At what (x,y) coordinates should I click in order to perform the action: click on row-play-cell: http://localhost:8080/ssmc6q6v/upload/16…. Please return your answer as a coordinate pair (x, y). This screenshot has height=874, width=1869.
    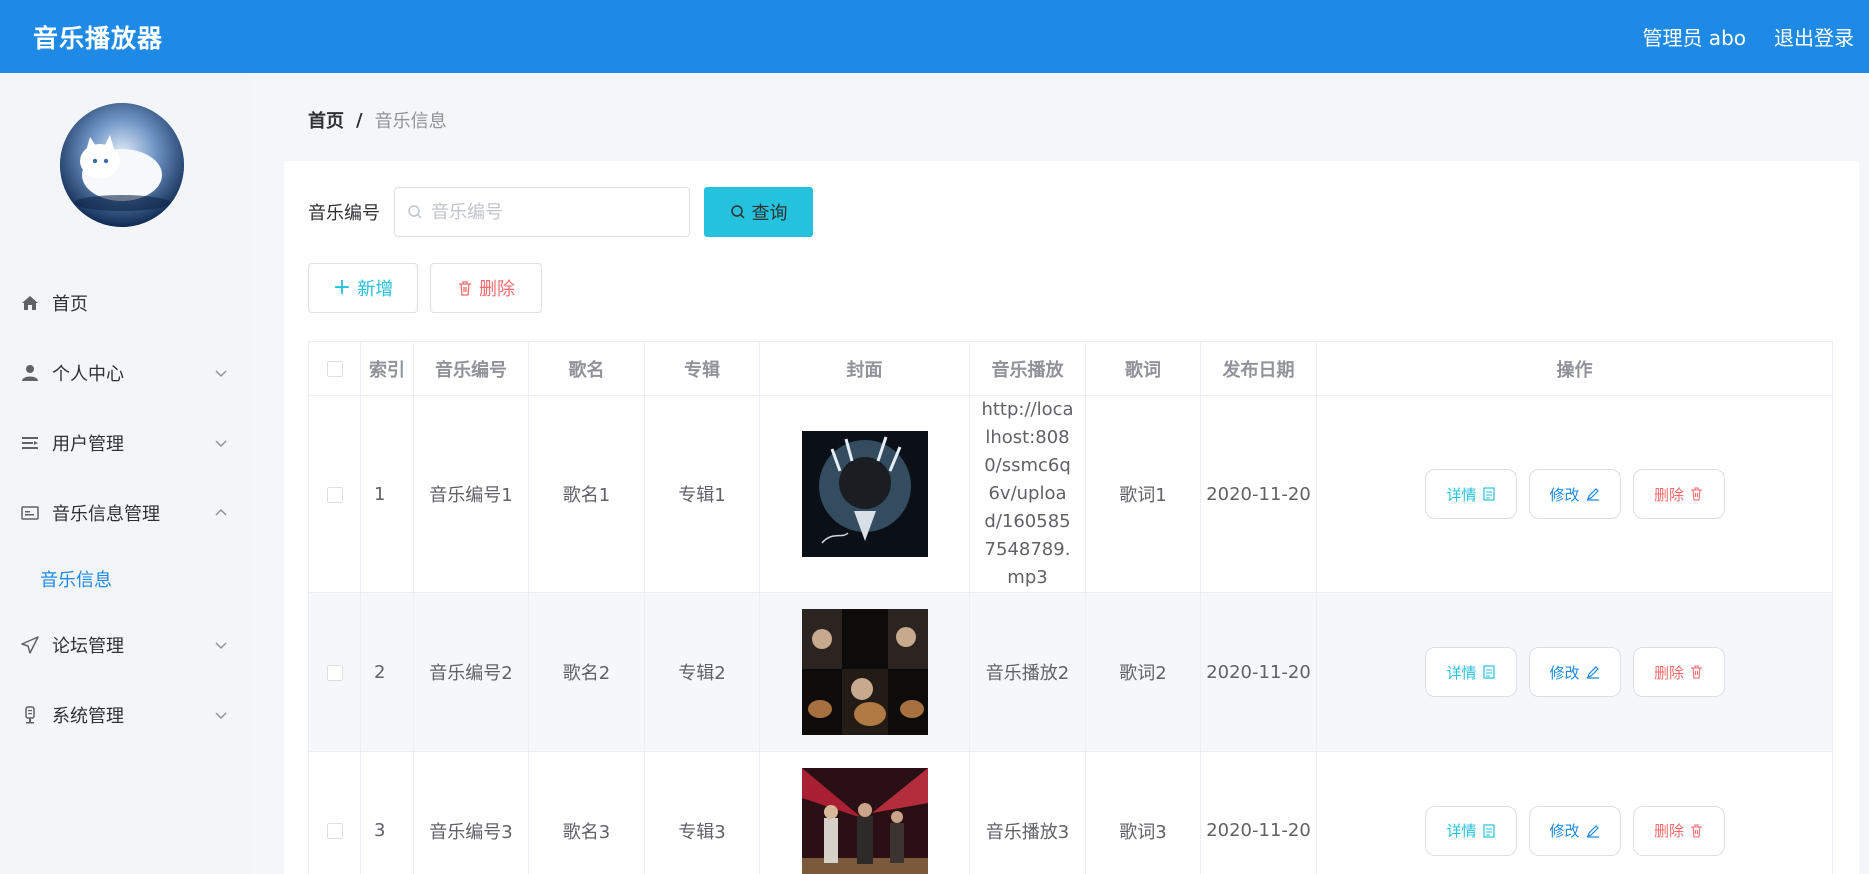
    Looking at the image, I should click on (1027, 494).